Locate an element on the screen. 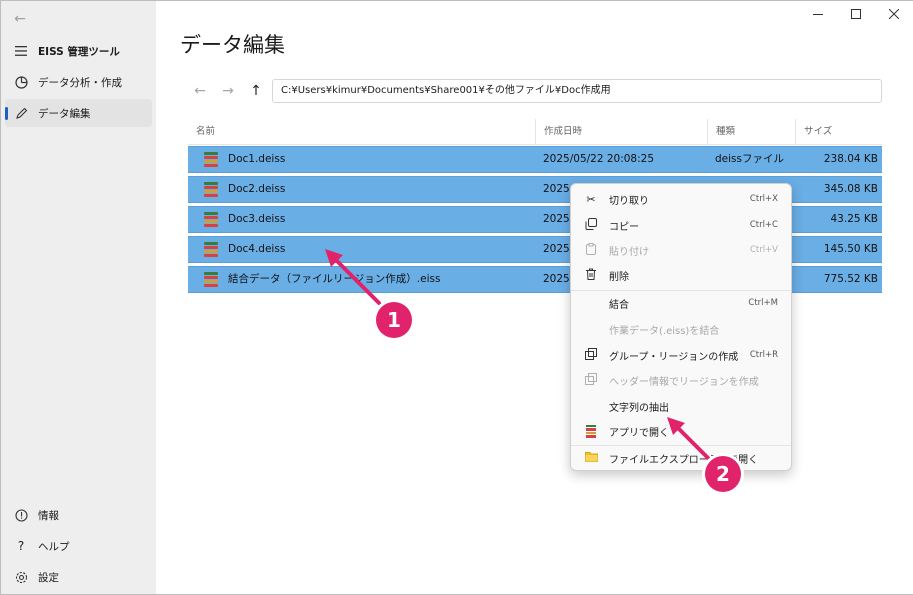 This screenshot has height=595, width=913. help-icon: ? is located at coordinates (21, 546).